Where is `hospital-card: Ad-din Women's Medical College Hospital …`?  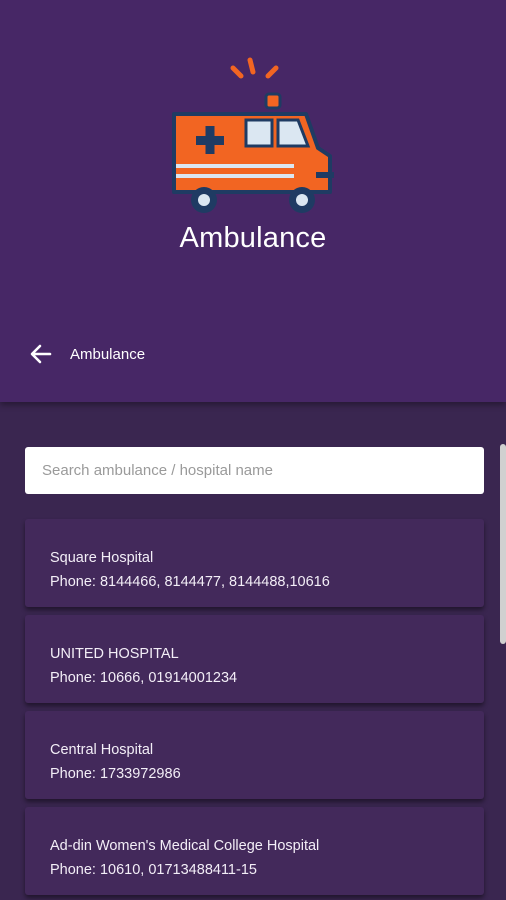 hospital-card: Ad-din Women's Medical College Hospital … is located at coordinates (254, 851).